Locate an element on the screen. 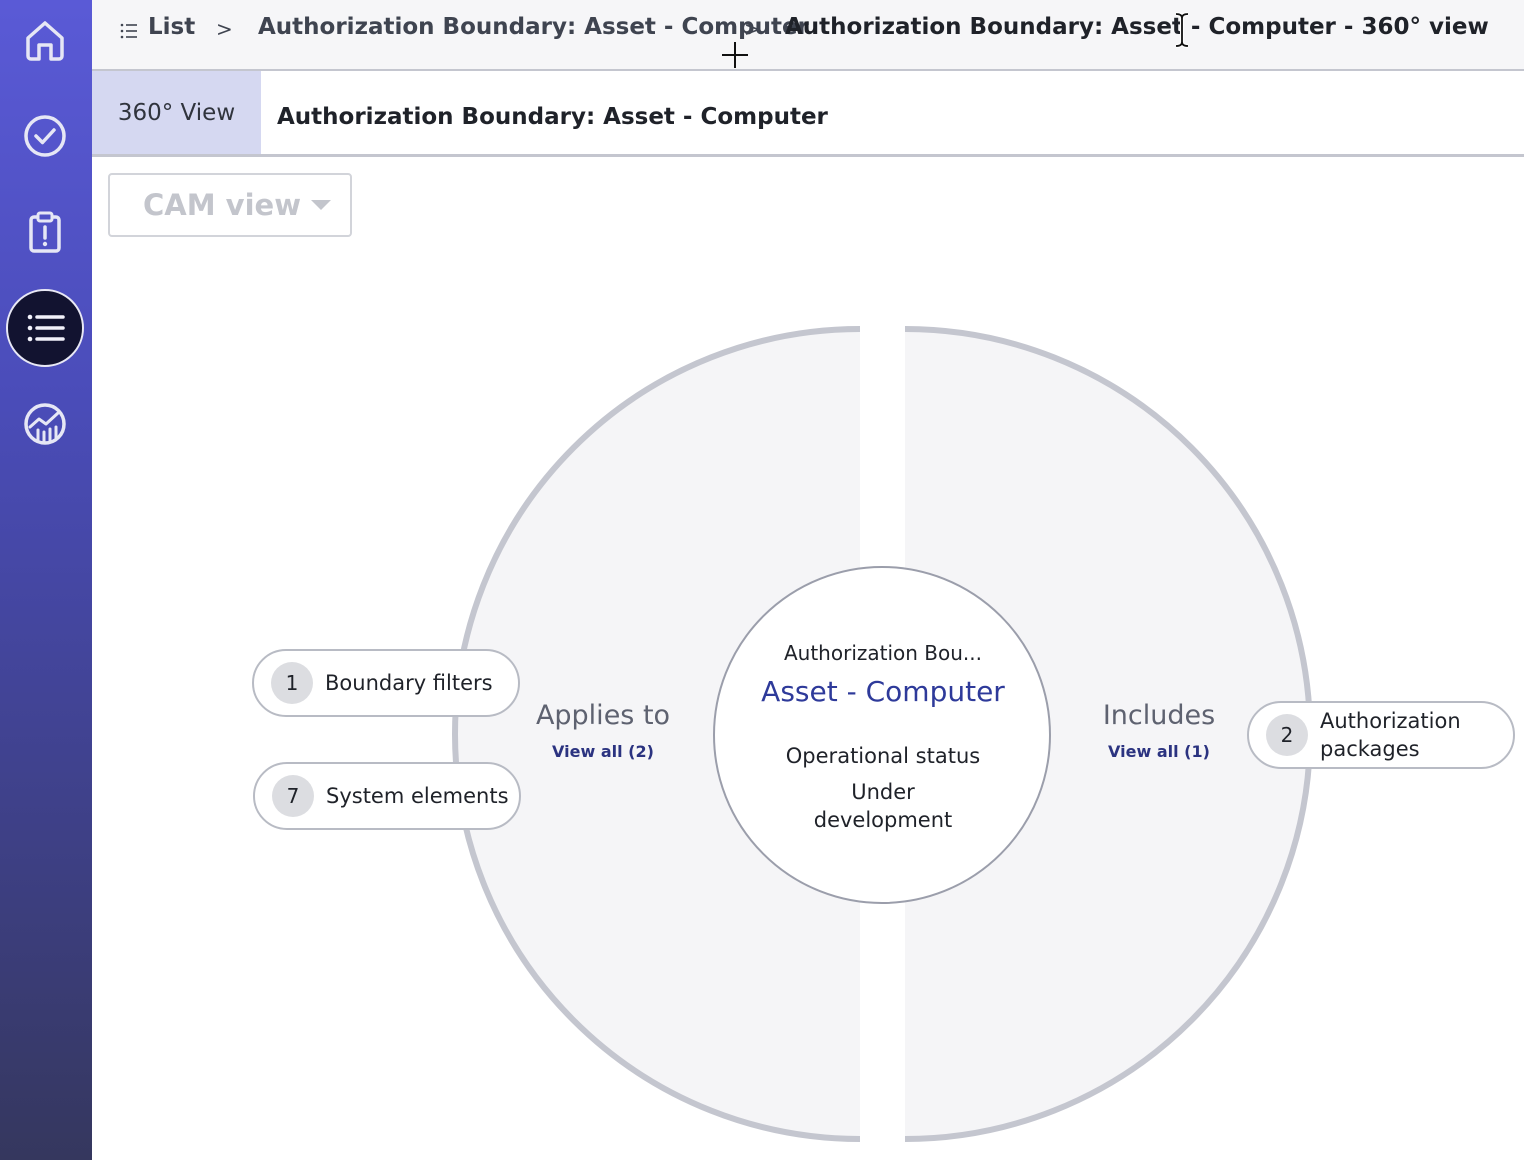 The height and width of the screenshot is (1160, 1524). center-node is located at coordinates (882, 735).